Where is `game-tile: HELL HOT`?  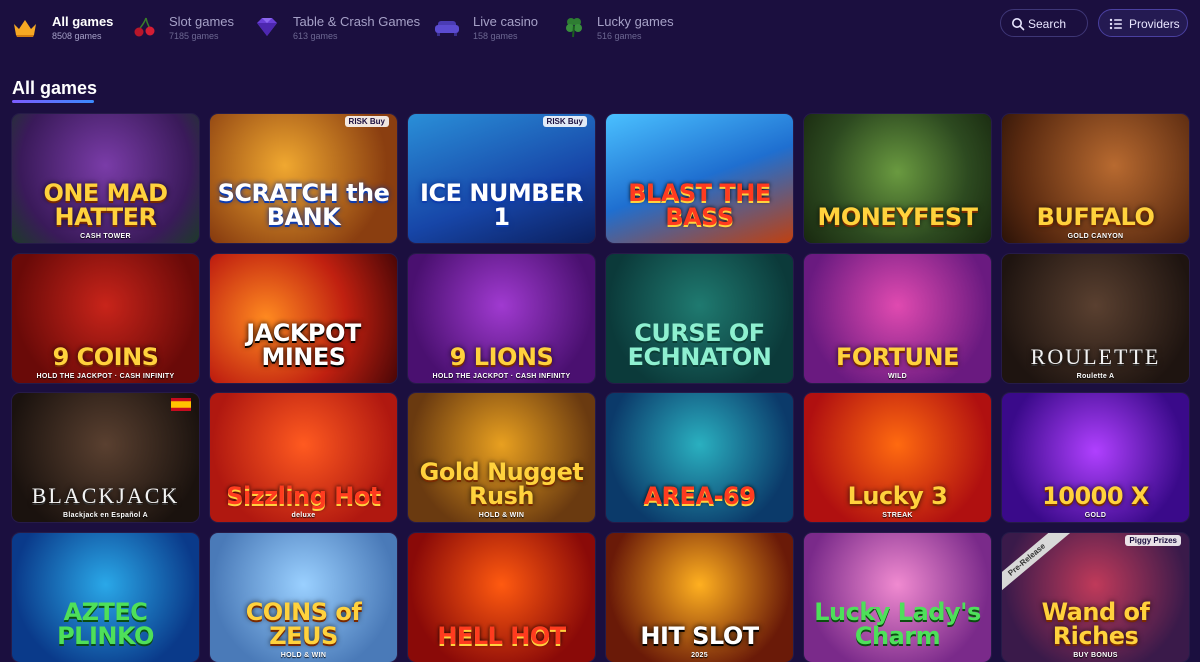
game-tile: HELL HOT is located at coordinates (501, 597).